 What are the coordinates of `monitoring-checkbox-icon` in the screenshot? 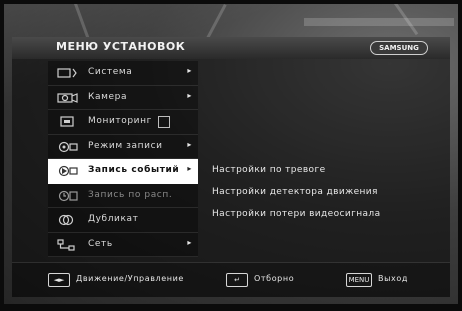 It's located at (164, 122).